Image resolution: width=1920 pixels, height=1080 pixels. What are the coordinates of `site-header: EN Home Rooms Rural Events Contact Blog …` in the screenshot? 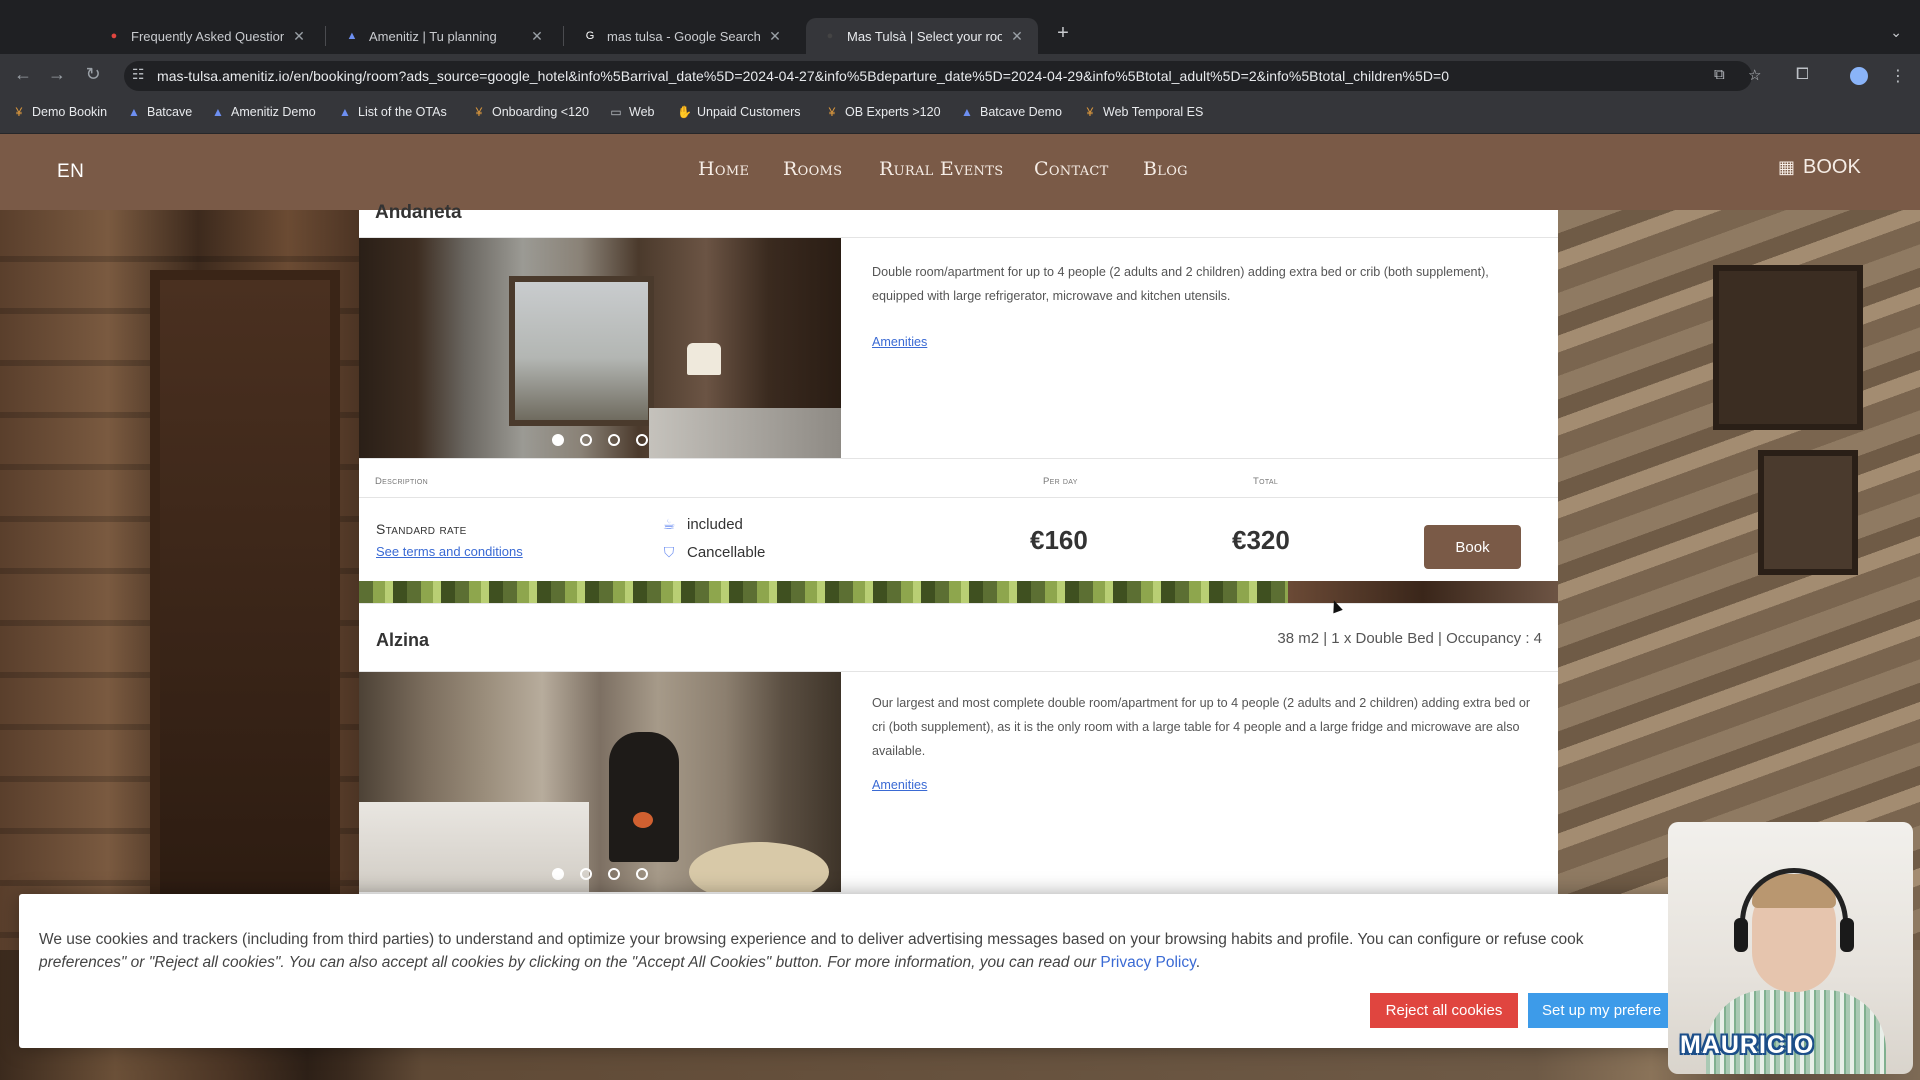 It's located at (960, 172).